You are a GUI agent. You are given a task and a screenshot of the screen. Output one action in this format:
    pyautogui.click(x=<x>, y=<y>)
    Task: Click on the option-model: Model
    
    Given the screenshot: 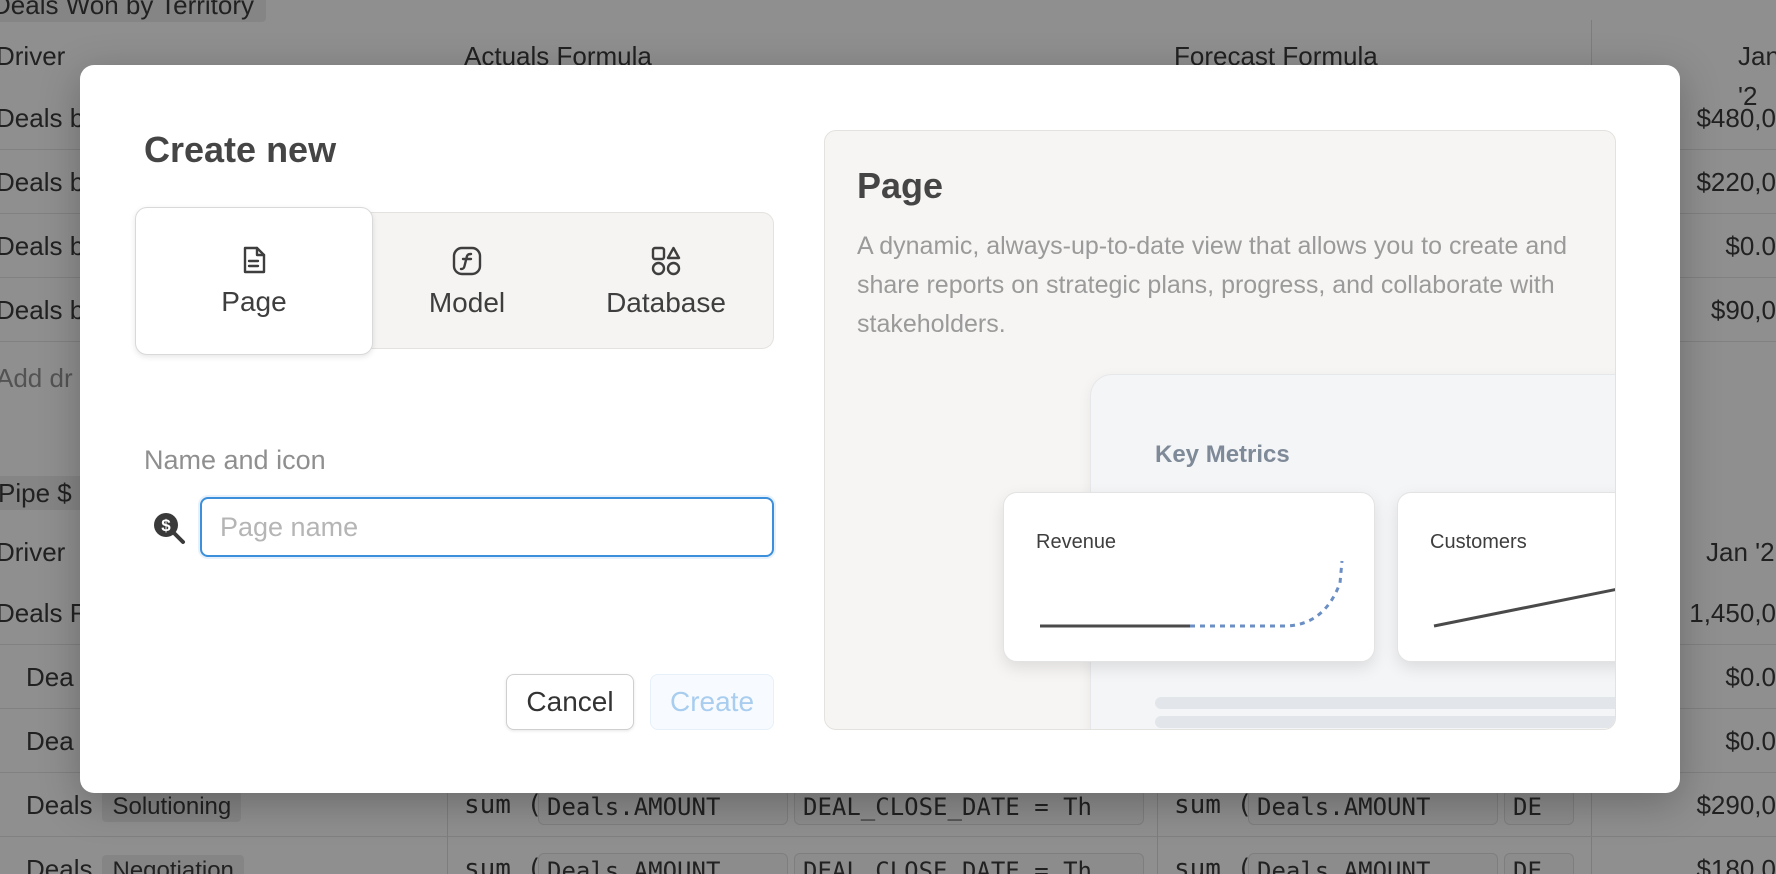 What is the action you would take?
    pyautogui.click(x=467, y=281)
    